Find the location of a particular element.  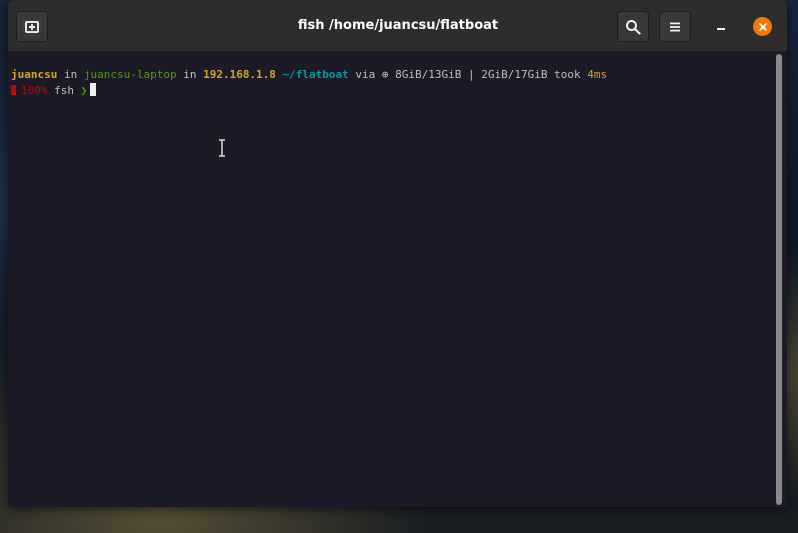

new-tab-icon is located at coordinates (32, 26).